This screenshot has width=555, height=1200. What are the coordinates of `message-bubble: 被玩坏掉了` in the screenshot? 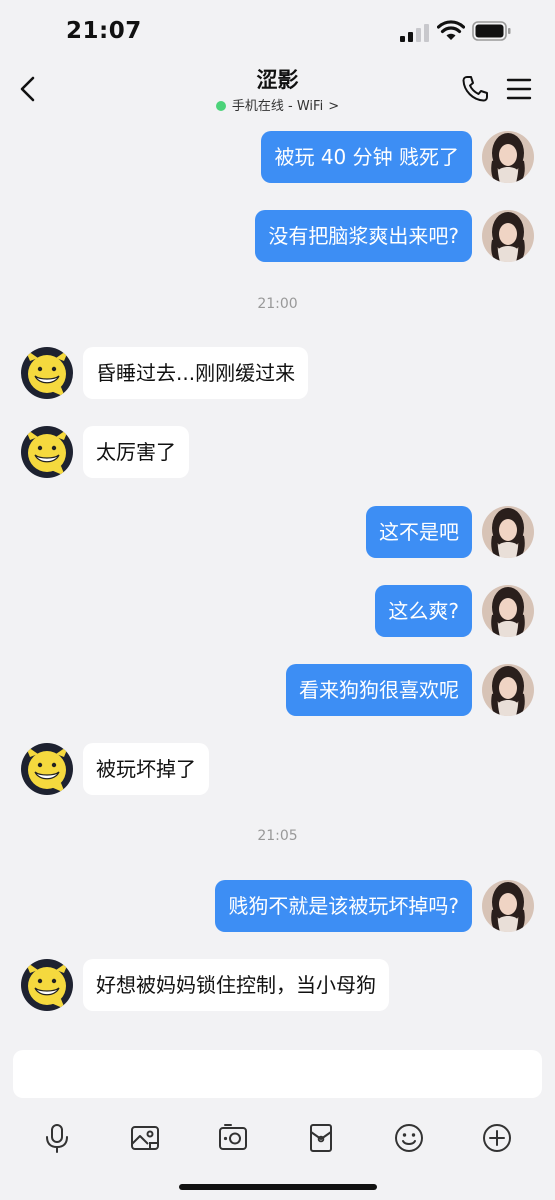 It's located at (146, 769).